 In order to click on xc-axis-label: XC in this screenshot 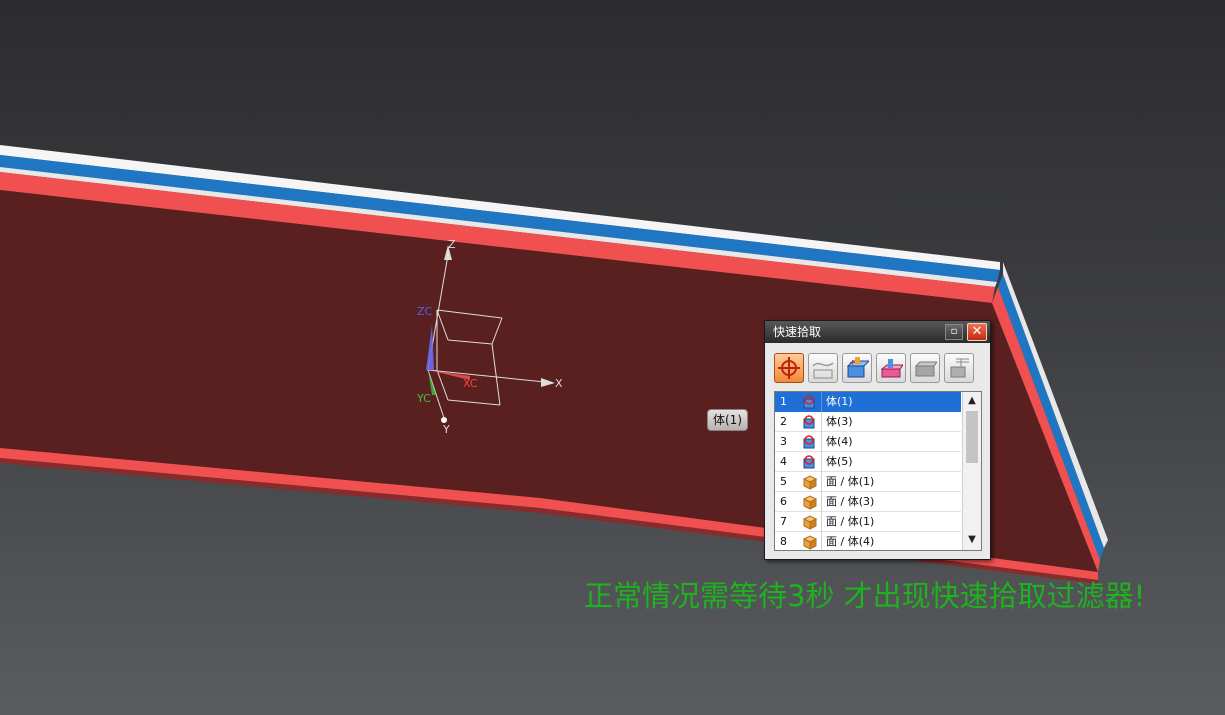, I will do `click(470, 383)`.